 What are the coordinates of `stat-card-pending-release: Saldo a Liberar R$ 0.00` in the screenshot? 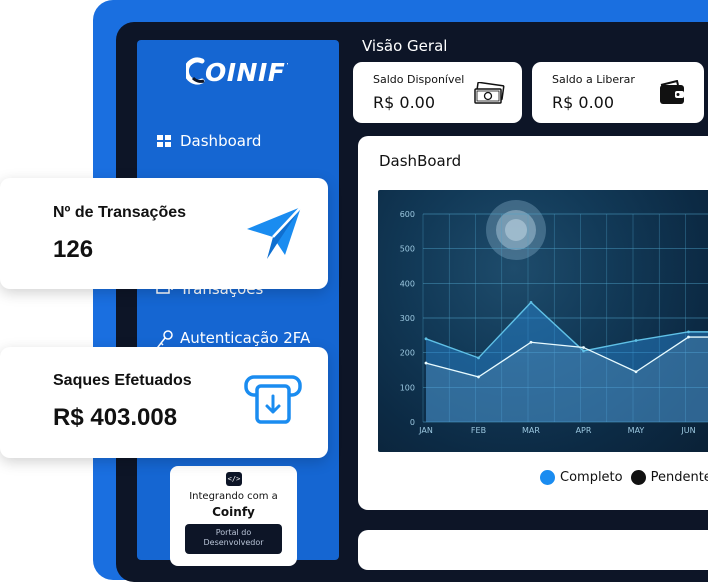 It's located at (618, 92).